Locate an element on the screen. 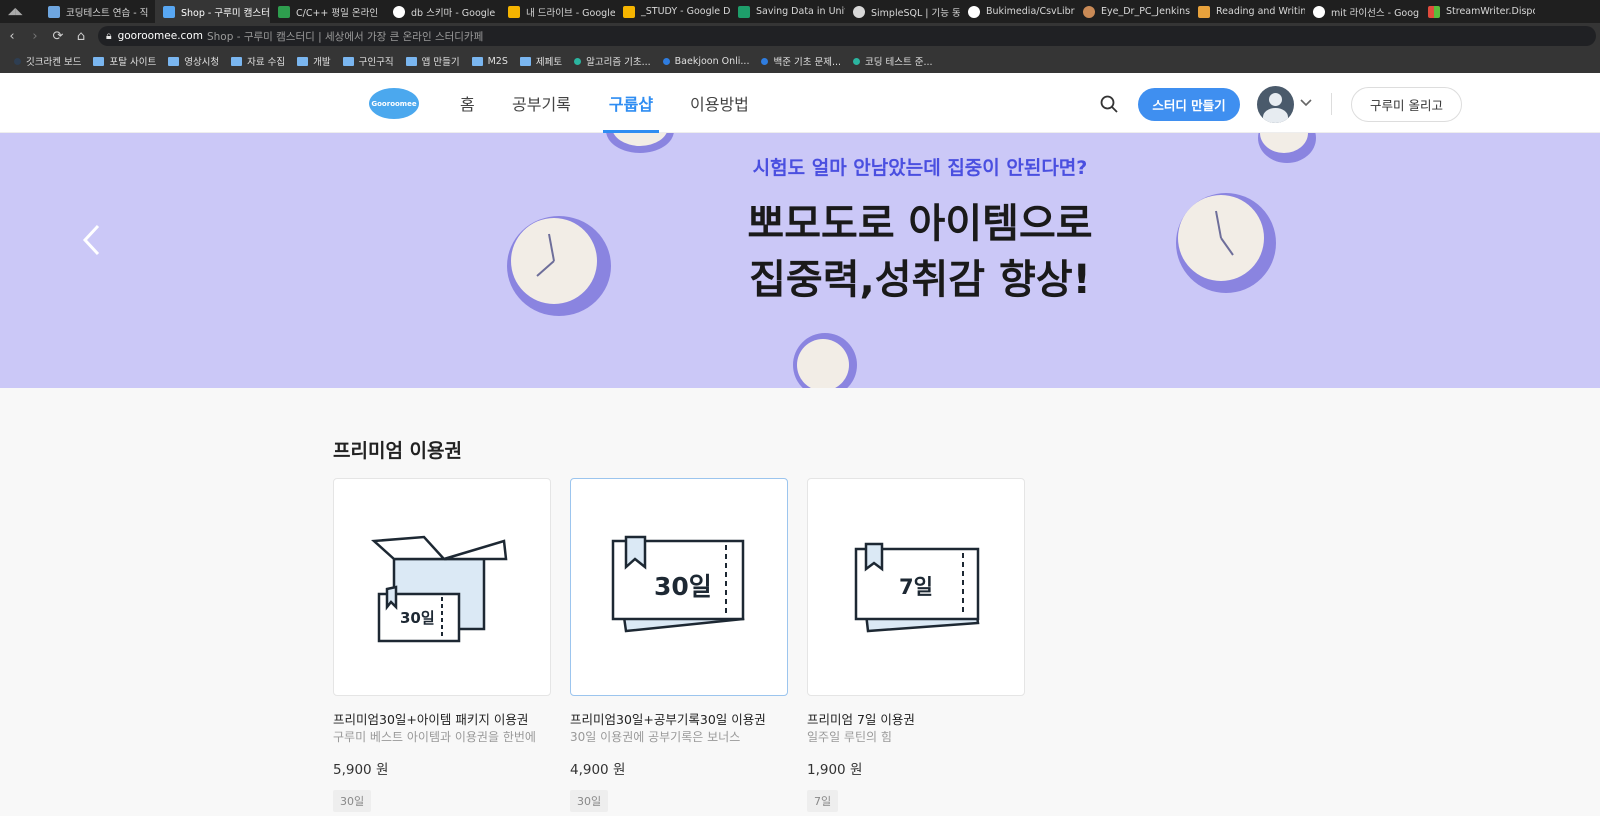 This screenshot has height=816, width=1600. product-name: 프리미엄30일+아이템 패키지 이용권 is located at coordinates (430, 718).